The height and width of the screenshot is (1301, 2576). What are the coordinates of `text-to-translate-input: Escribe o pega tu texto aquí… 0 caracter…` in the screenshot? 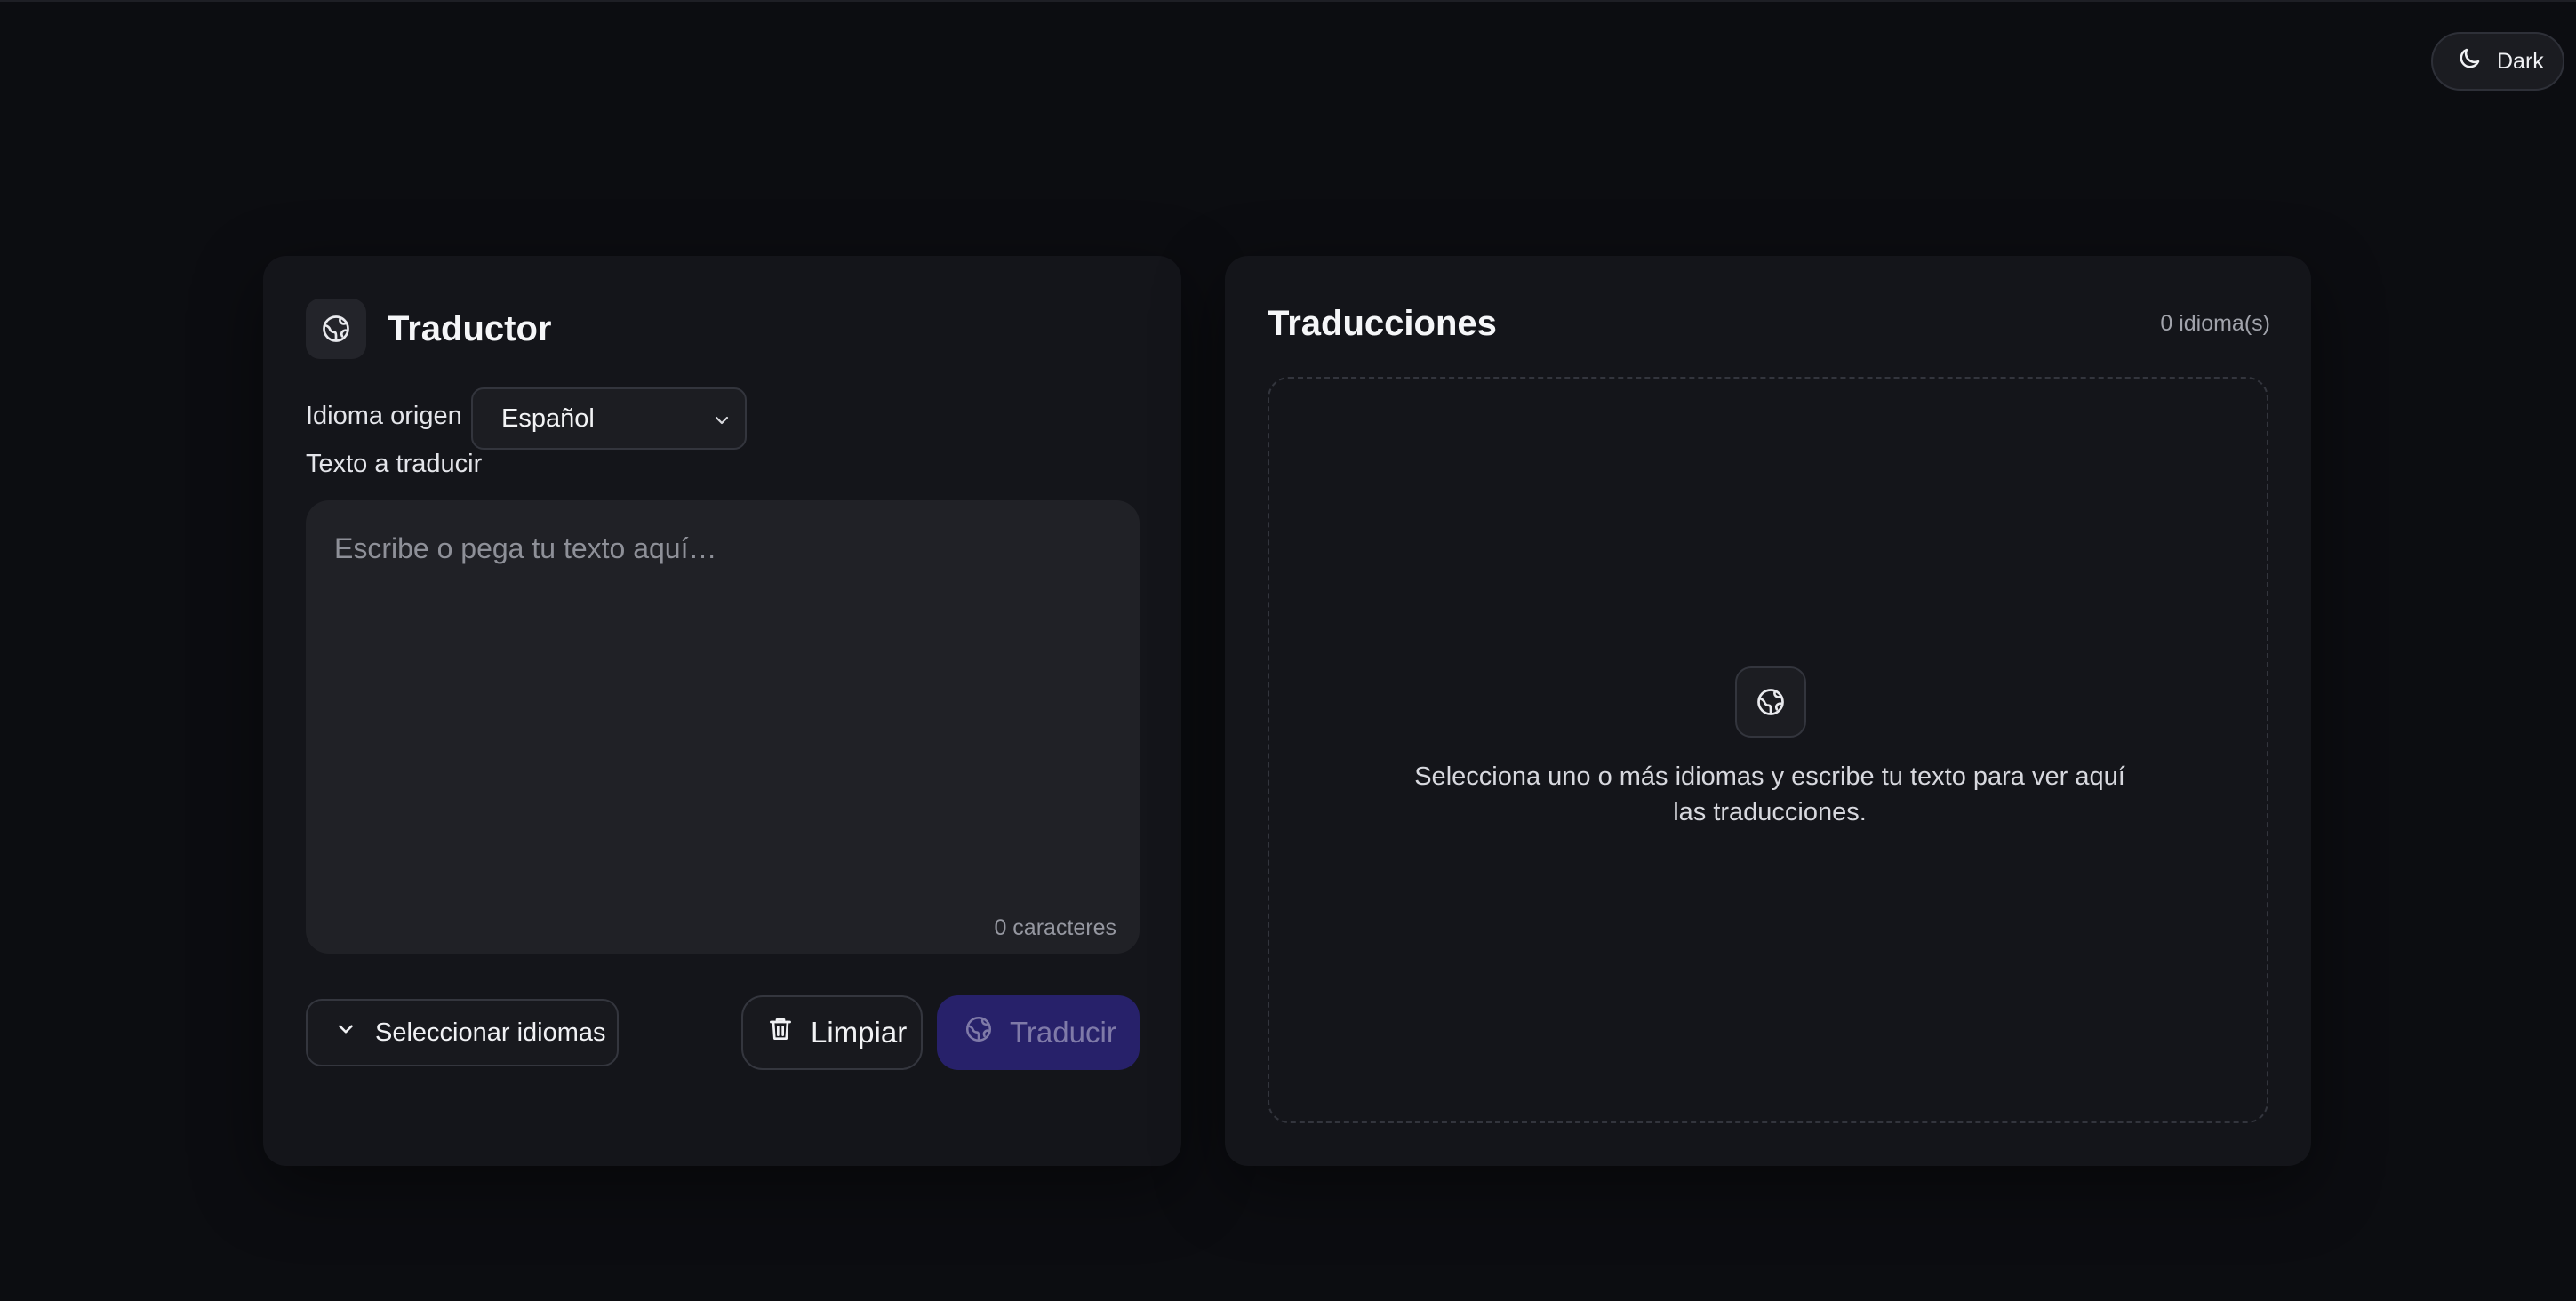 It's located at (723, 727).